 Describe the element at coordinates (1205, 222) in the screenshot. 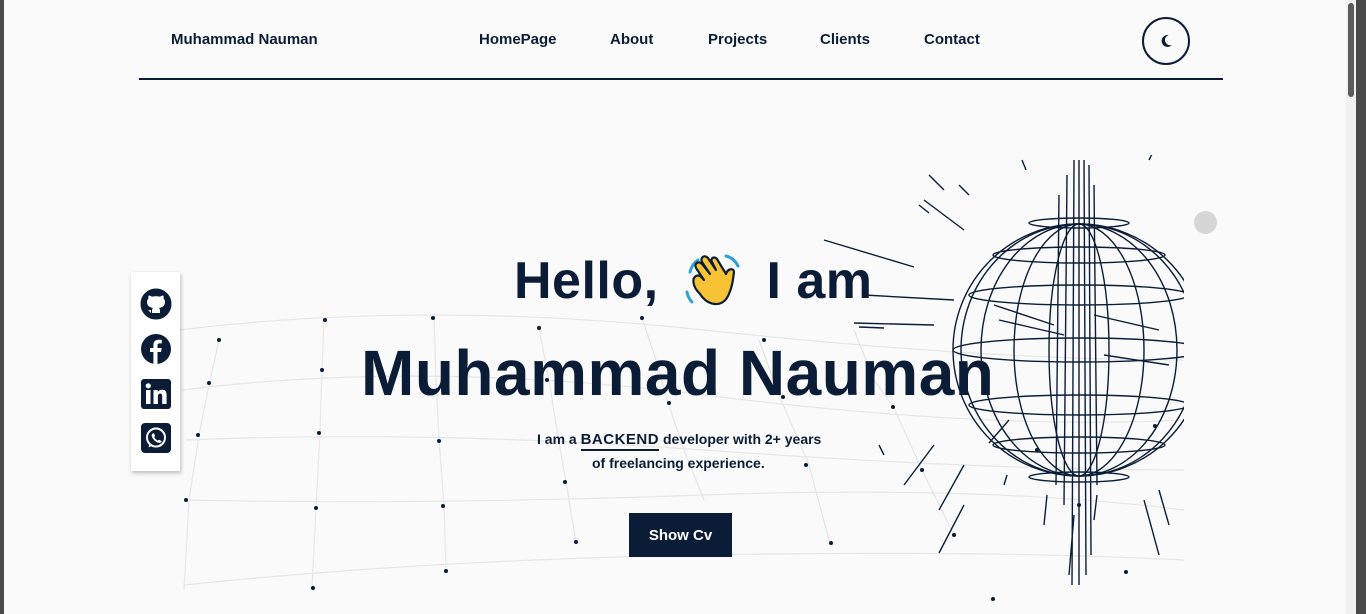

I see `scroll-indicator-dot` at that location.